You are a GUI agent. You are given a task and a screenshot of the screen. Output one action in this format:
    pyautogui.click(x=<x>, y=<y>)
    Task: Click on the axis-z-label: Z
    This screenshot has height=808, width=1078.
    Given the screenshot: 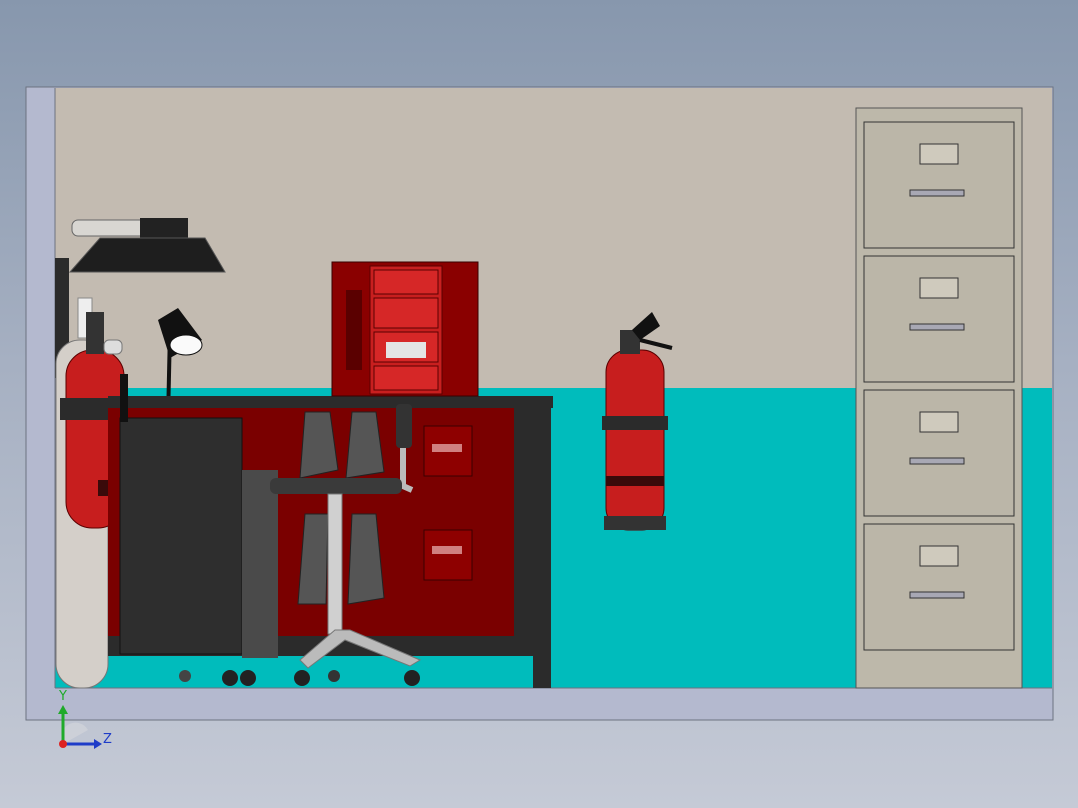 What is the action you would take?
    pyautogui.click(x=107, y=739)
    